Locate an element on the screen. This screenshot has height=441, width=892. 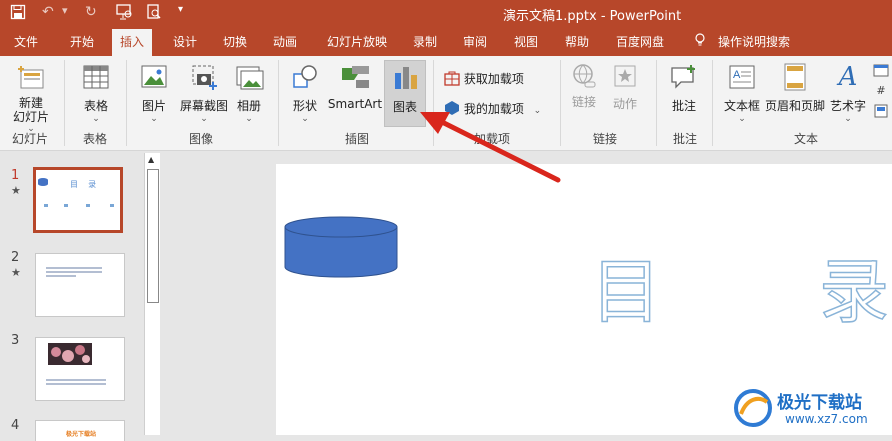
link-icon is located at coordinates (584, 77).